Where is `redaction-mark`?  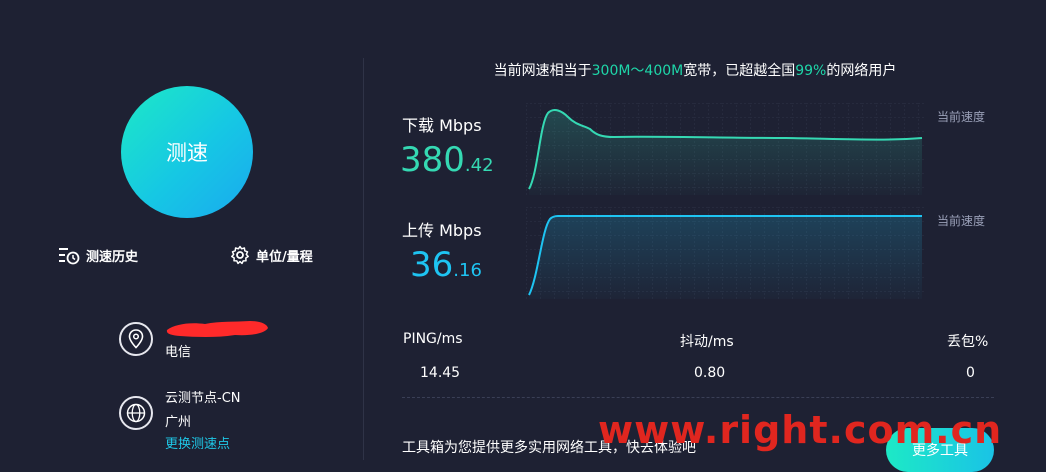
redaction-mark is located at coordinates (217, 329).